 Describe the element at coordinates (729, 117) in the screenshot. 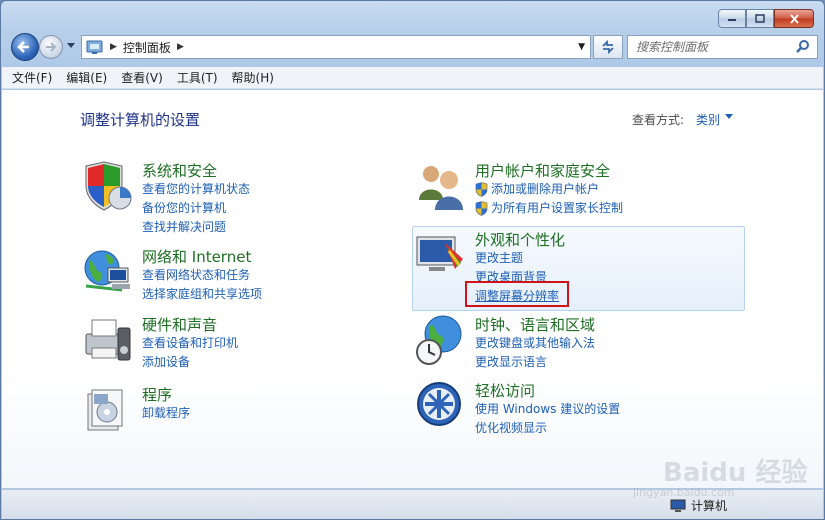

I see `view-dropdown-icon` at that location.